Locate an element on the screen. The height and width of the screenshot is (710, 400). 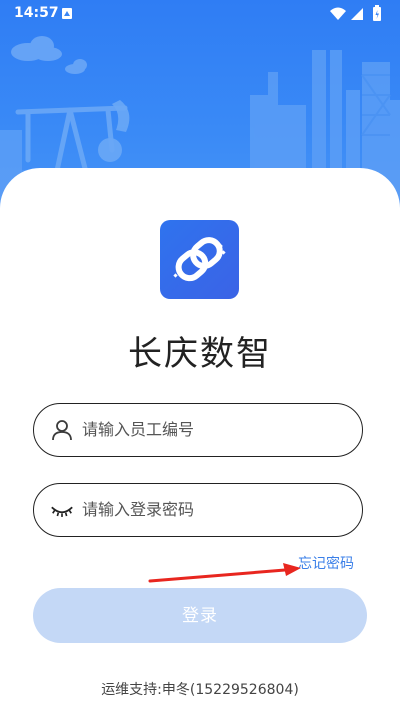
app-logo is located at coordinates (199, 259).